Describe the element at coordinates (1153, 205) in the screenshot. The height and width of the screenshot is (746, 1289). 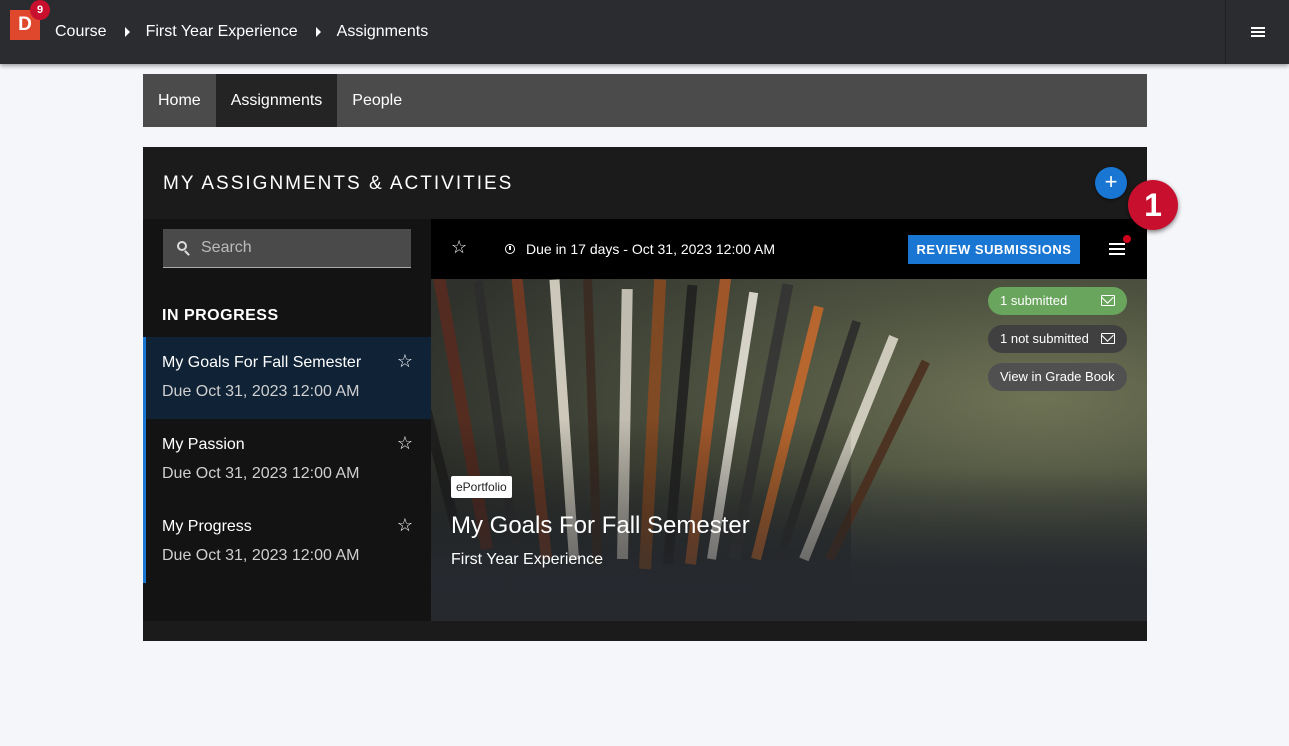
I see `step-number-badge: 1` at that location.